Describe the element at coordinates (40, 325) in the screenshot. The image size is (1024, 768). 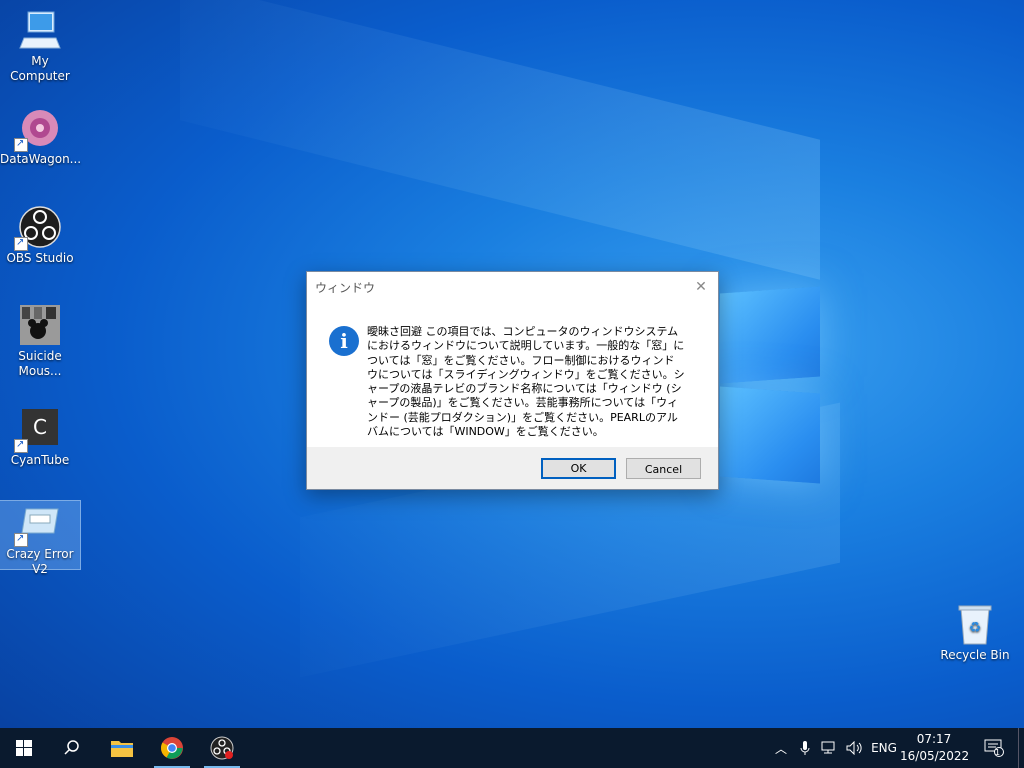
I see `suicide-mouse-icon` at that location.